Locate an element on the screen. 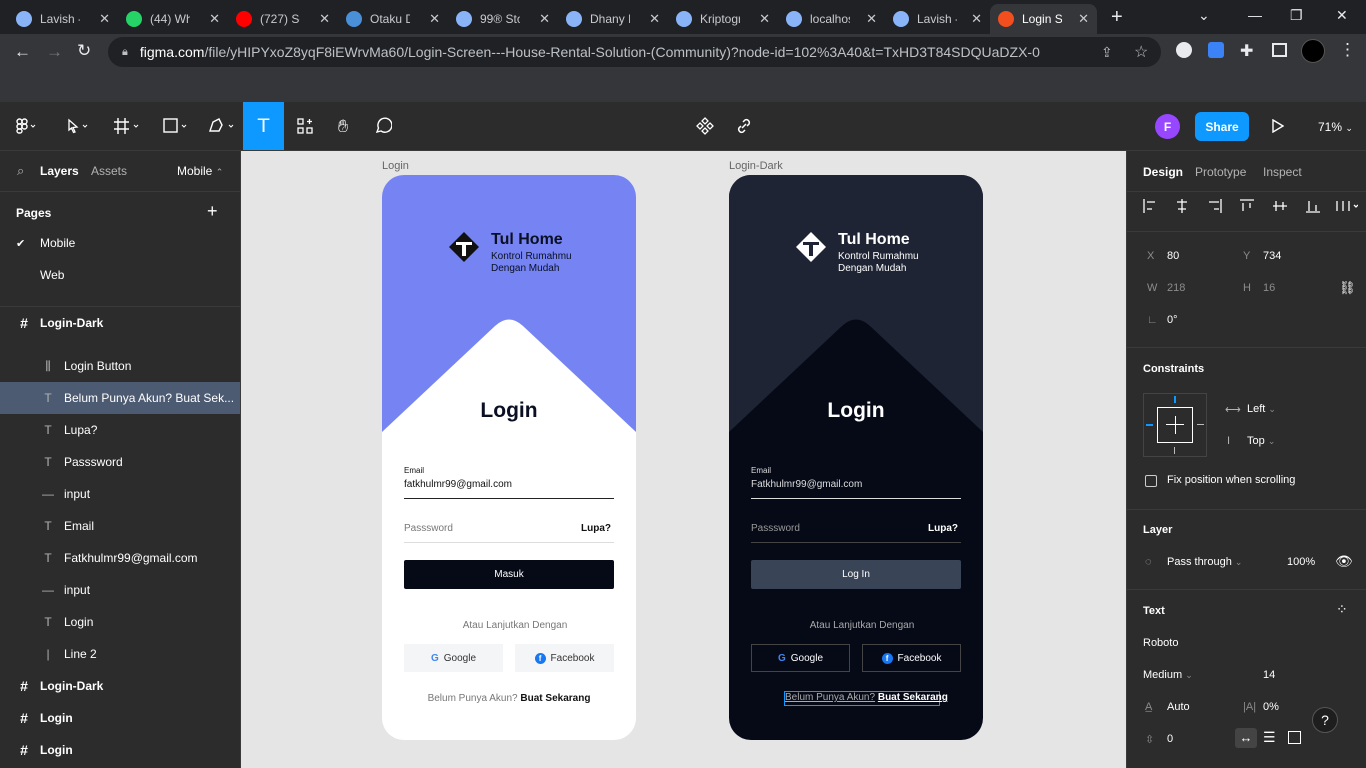 Image resolution: width=1366 pixels, height=768 pixels. auto-height-icon: ☰ is located at coordinates (1269, 737).